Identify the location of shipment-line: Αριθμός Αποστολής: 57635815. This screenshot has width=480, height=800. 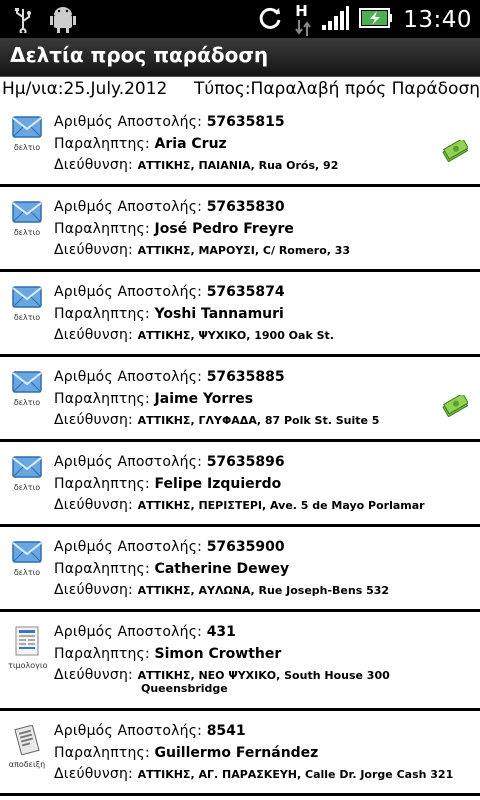
(169, 122).